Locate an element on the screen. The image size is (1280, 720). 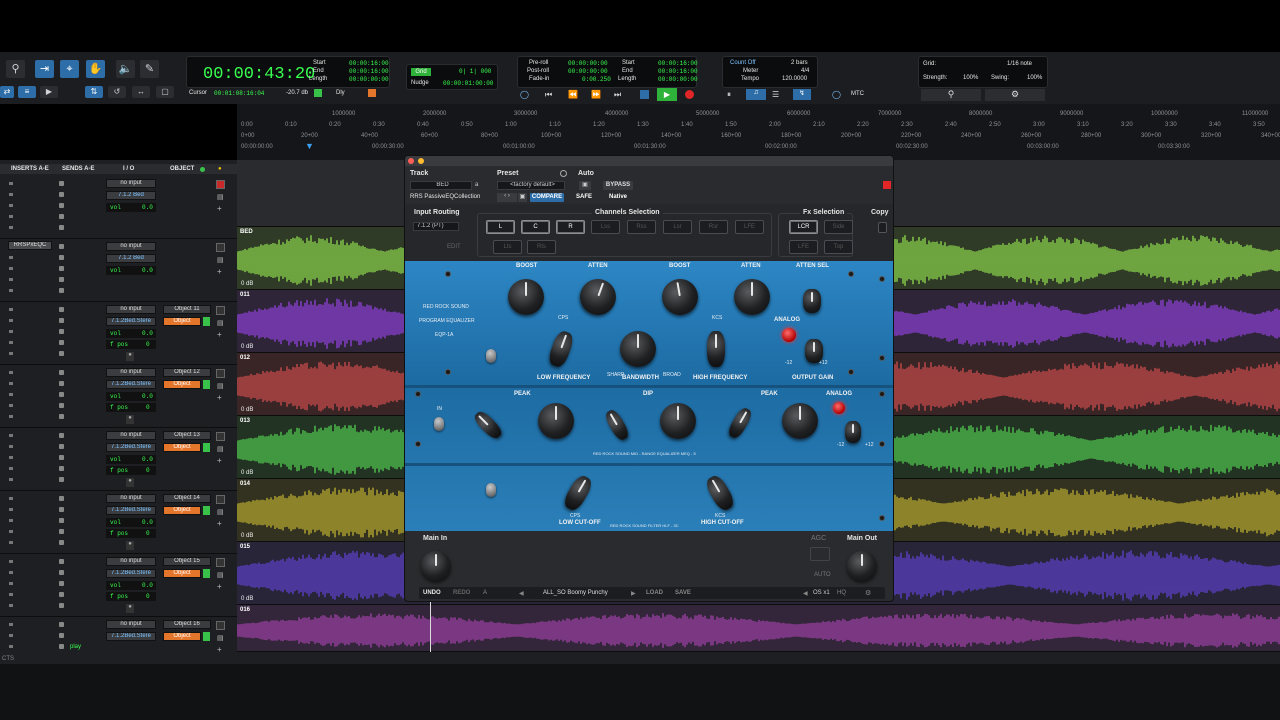
high-atten-knob is located at coordinates (752, 297).